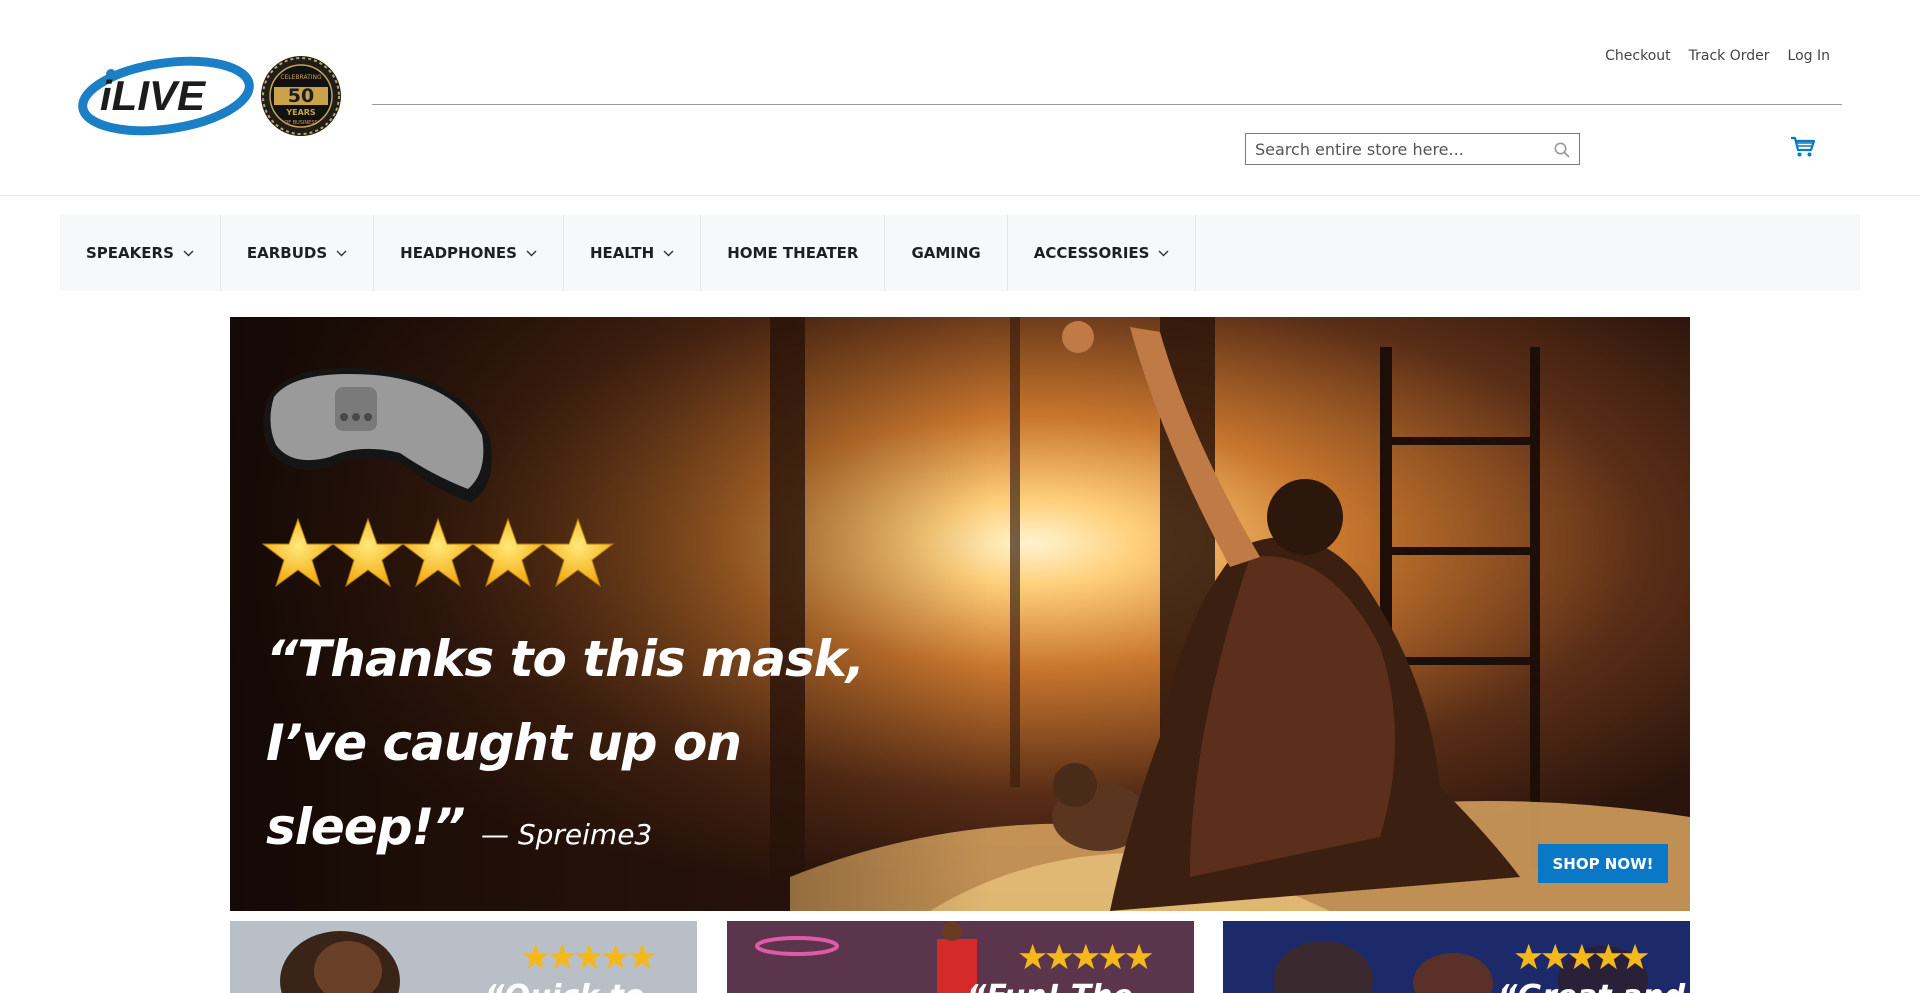 This screenshot has width=1920, height=993. What do you see at coordinates (1803, 147) in the screenshot?
I see `cart-icon` at bounding box center [1803, 147].